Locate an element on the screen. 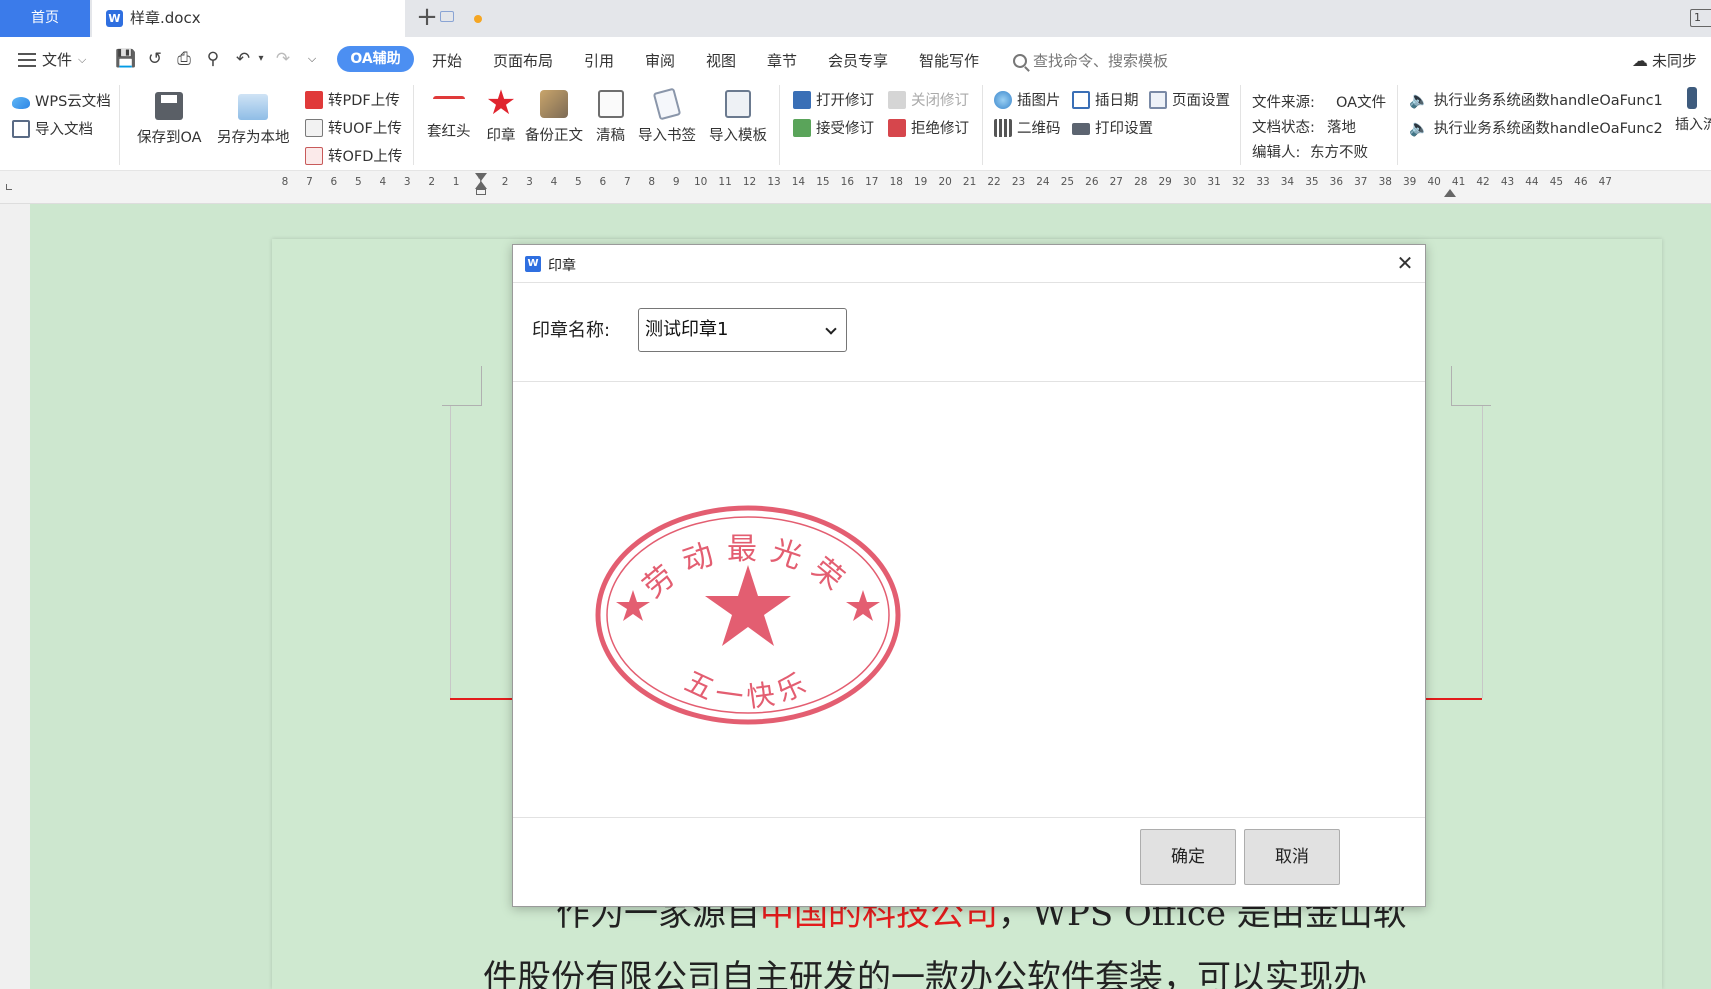 The height and width of the screenshot is (989, 1711). reject-x-icon is located at coordinates (897, 127).